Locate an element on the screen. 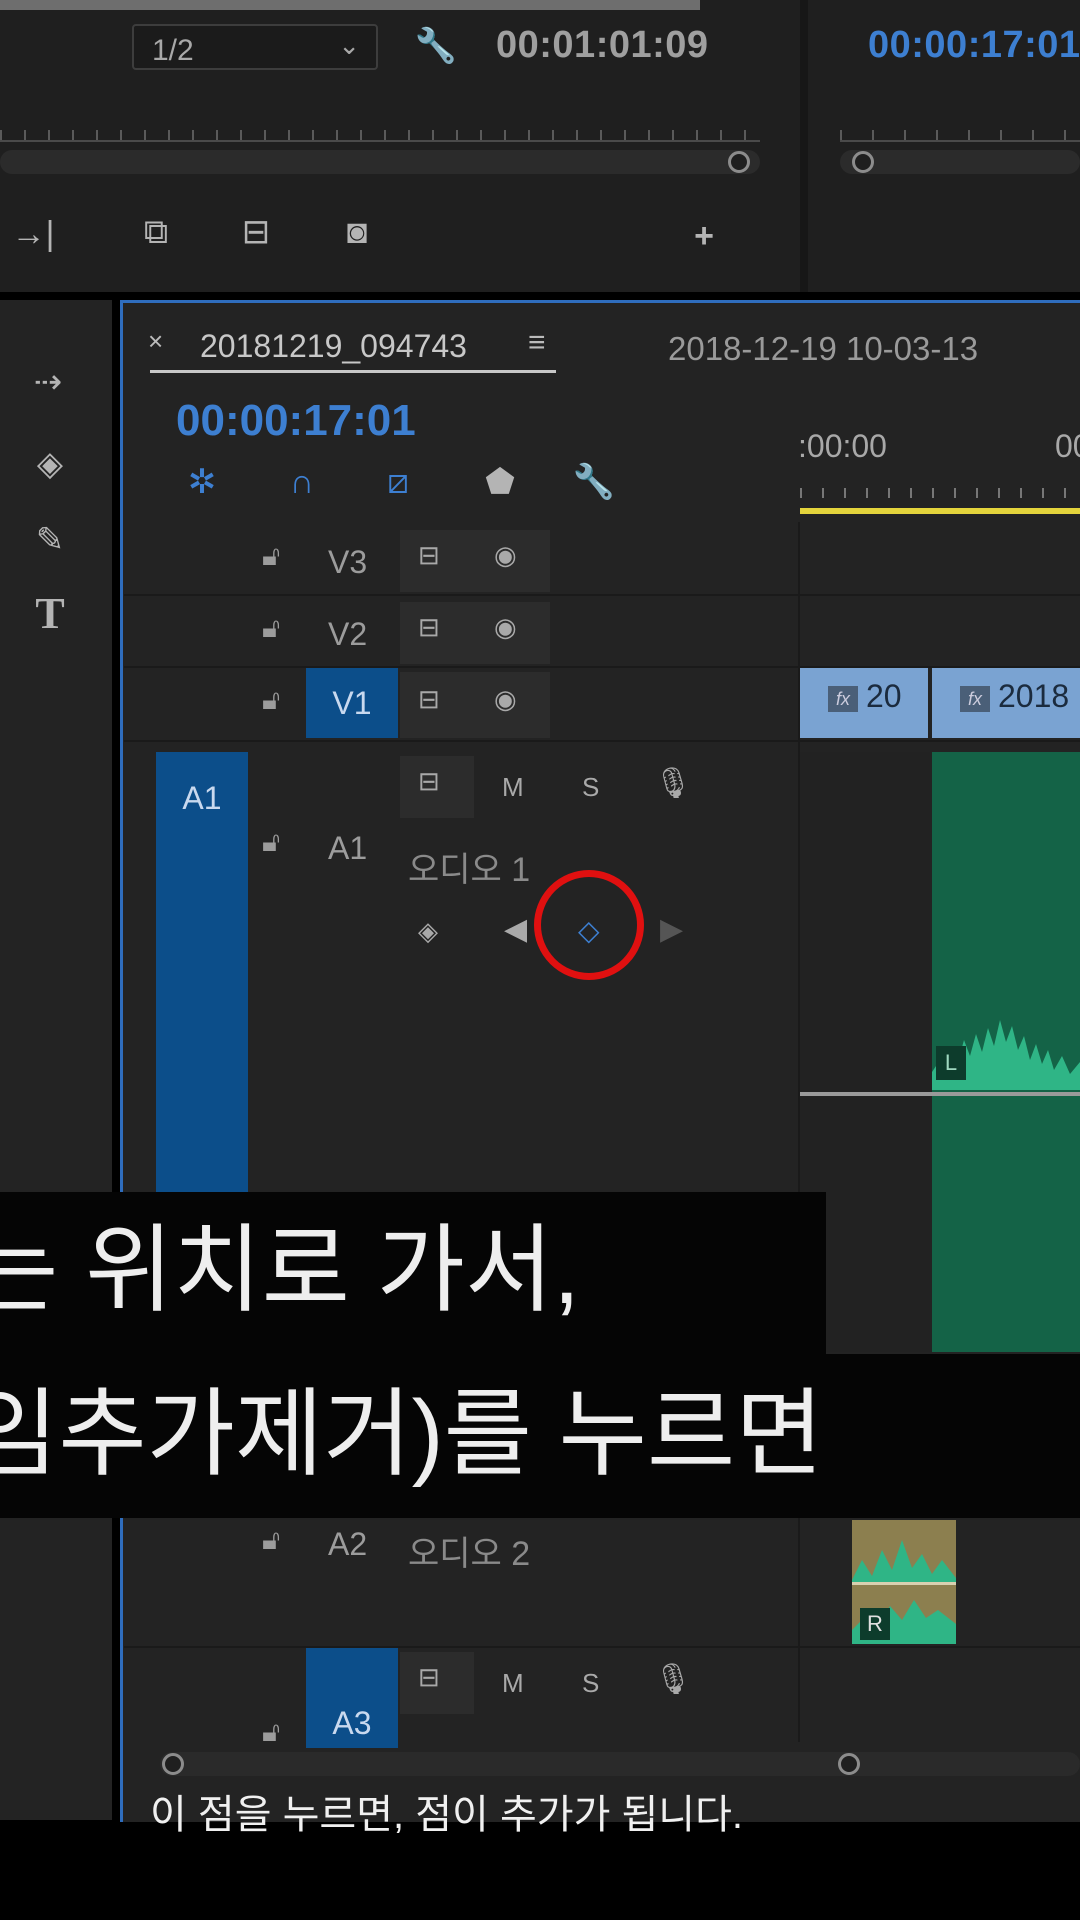 This screenshot has width=1080, height=1920. linked-selection-icon: ⧄ is located at coordinates (398, 482).